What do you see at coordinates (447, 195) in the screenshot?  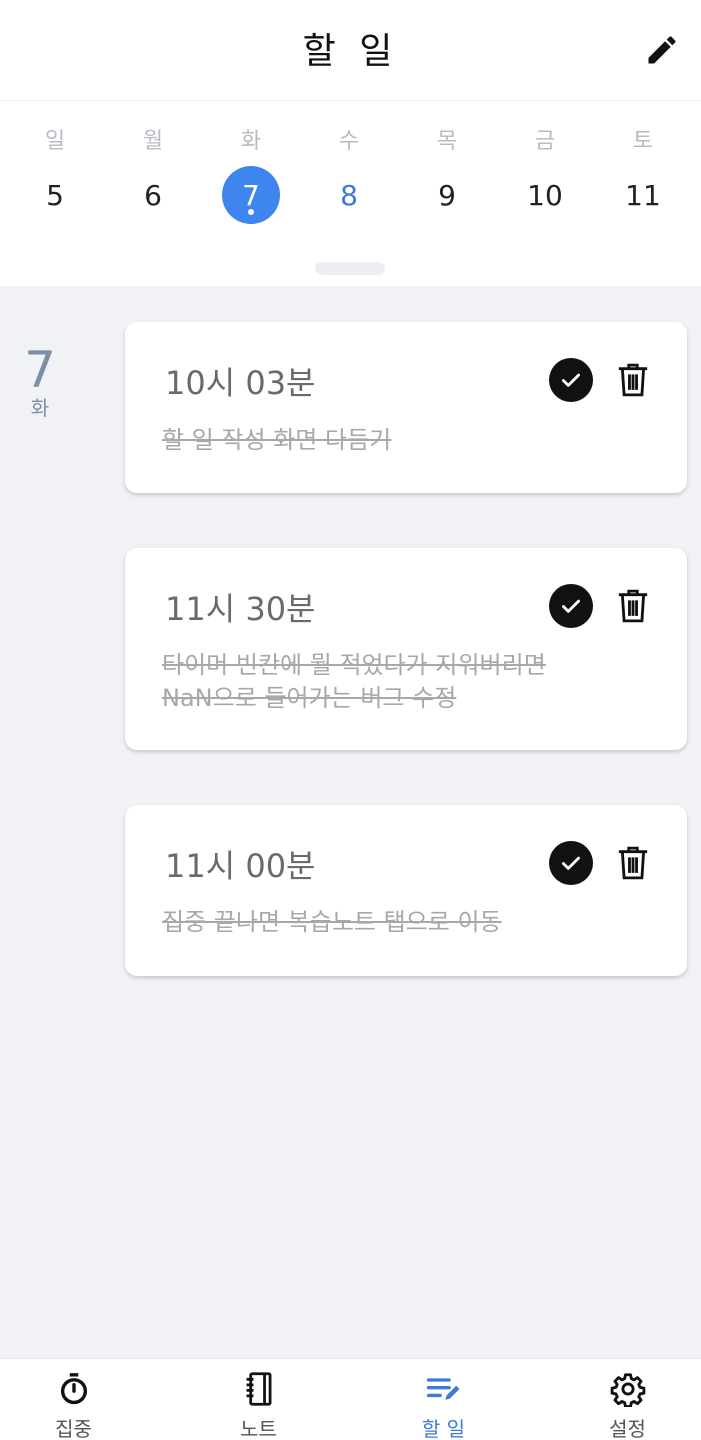 I see `day-number: 9` at bounding box center [447, 195].